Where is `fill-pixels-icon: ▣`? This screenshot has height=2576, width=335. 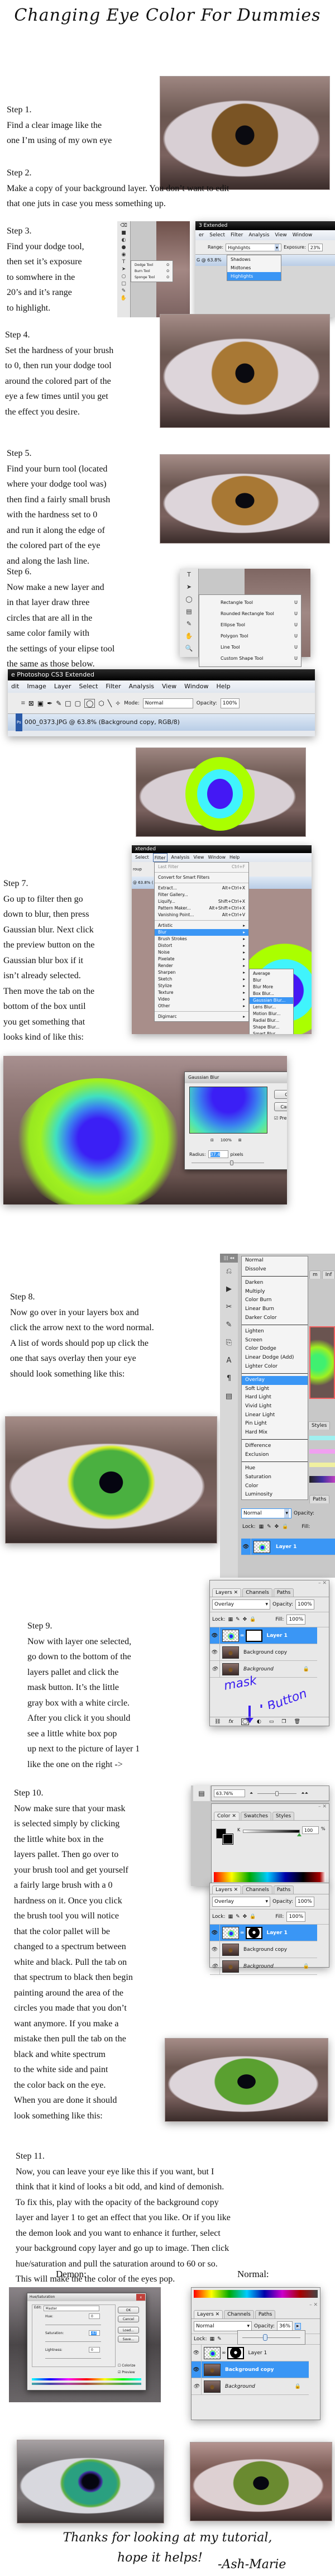 fill-pixels-icon: ▣ is located at coordinates (41, 703).